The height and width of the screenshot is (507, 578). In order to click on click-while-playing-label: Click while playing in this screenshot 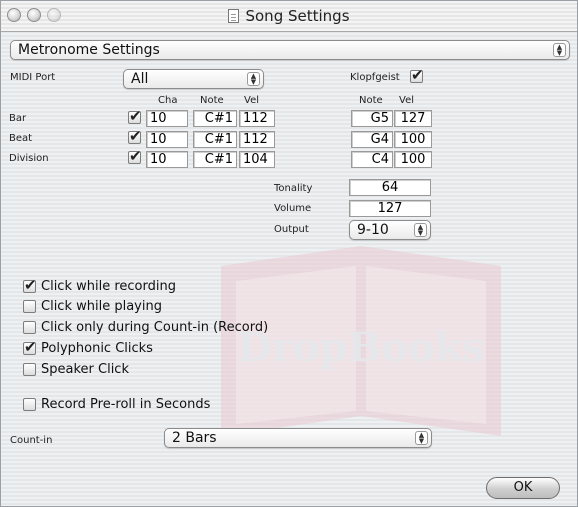, I will do `click(101, 306)`.